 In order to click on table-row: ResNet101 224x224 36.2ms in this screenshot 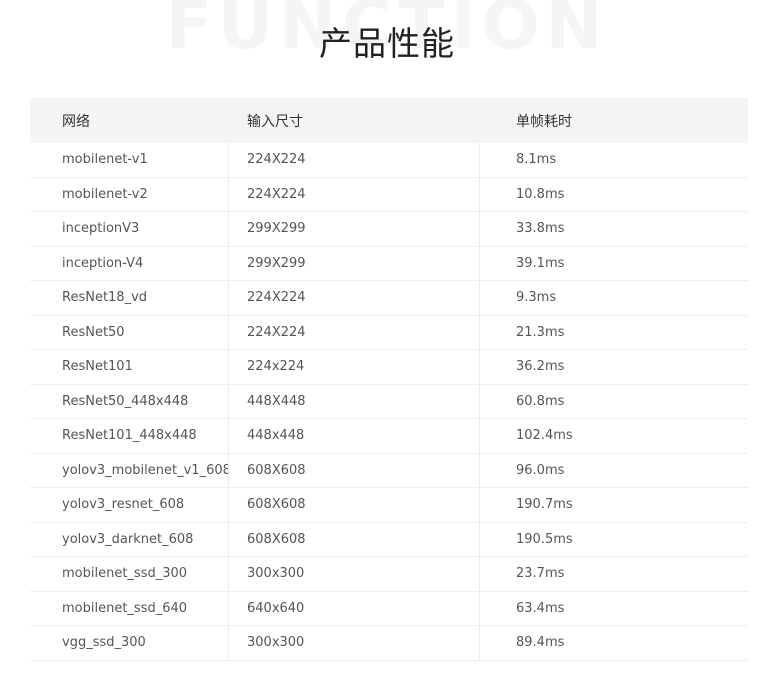, I will do `click(389, 367)`.